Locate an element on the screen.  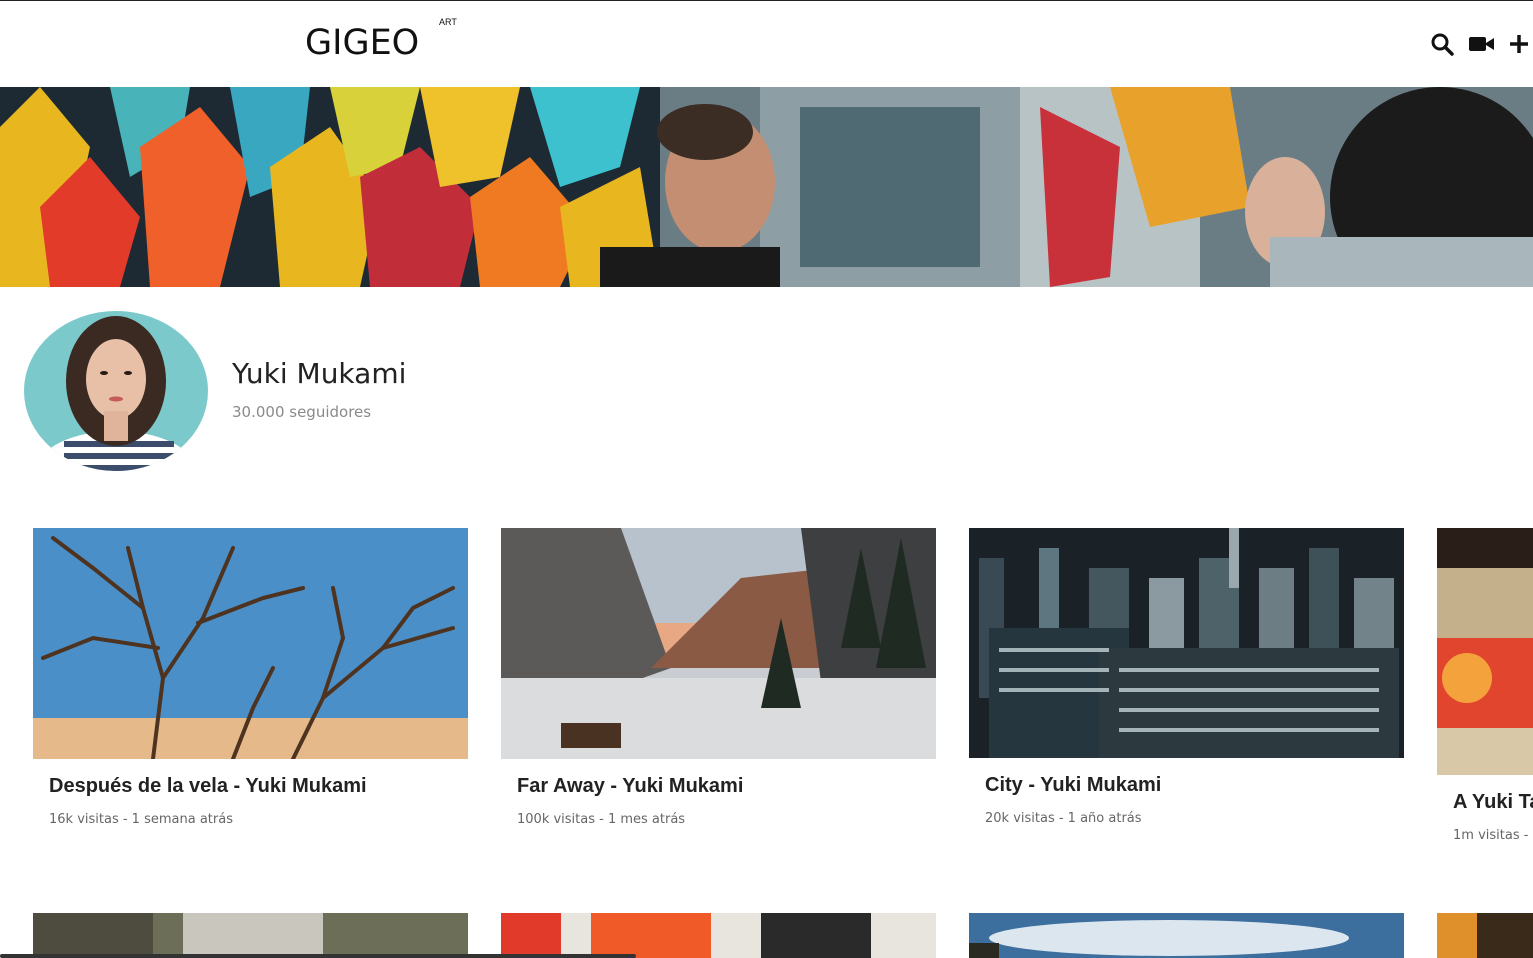
video-meta: 100k visitas - 1 mes atrás is located at coordinates (601, 819).